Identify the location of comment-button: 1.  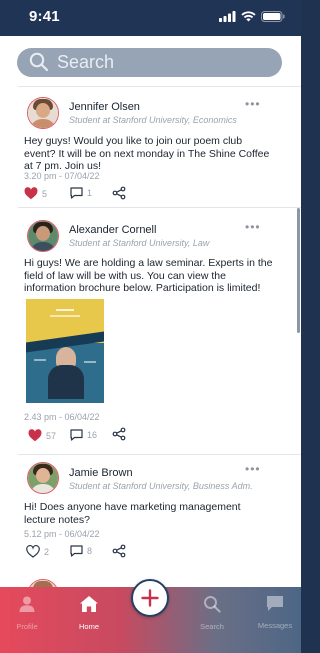
(81, 193).